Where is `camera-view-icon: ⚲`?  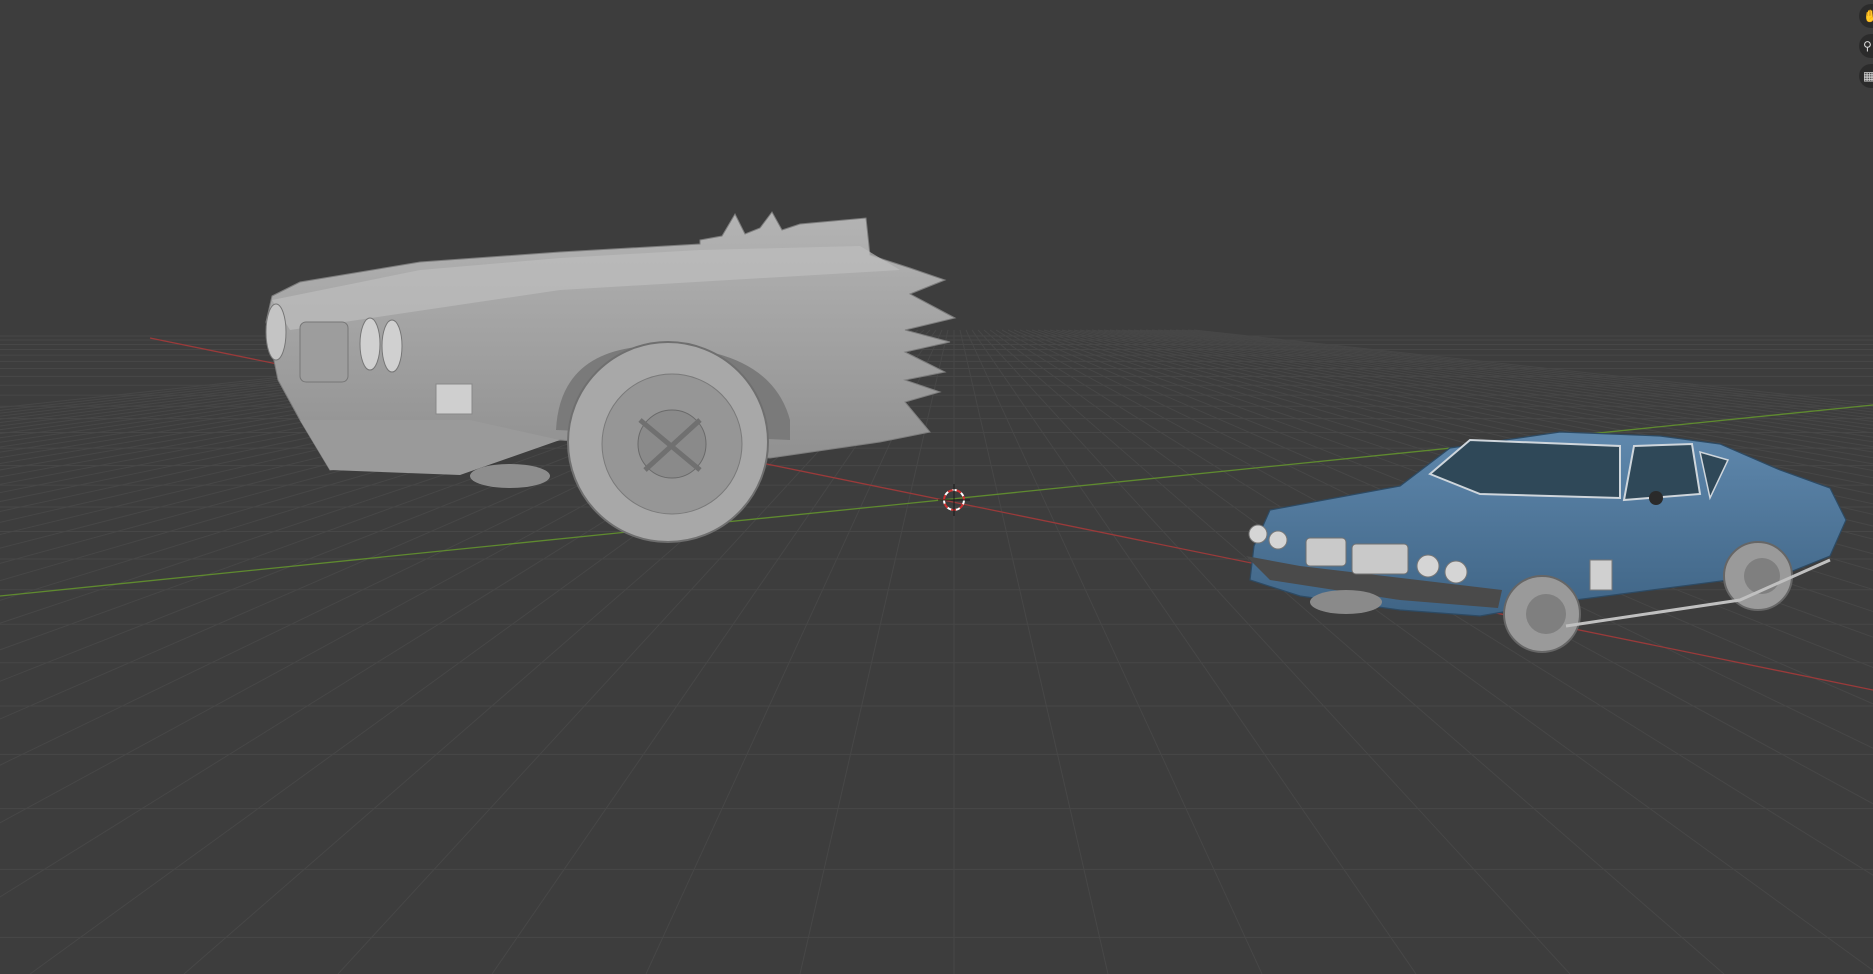
camera-view-icon: ⚲ is located at coordinates (1866, 46).